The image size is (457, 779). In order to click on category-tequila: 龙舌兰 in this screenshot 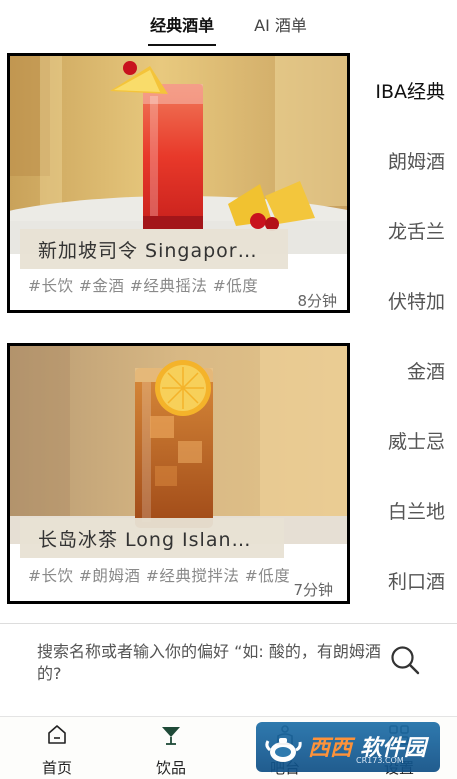, I will do `click(416, 230)`.